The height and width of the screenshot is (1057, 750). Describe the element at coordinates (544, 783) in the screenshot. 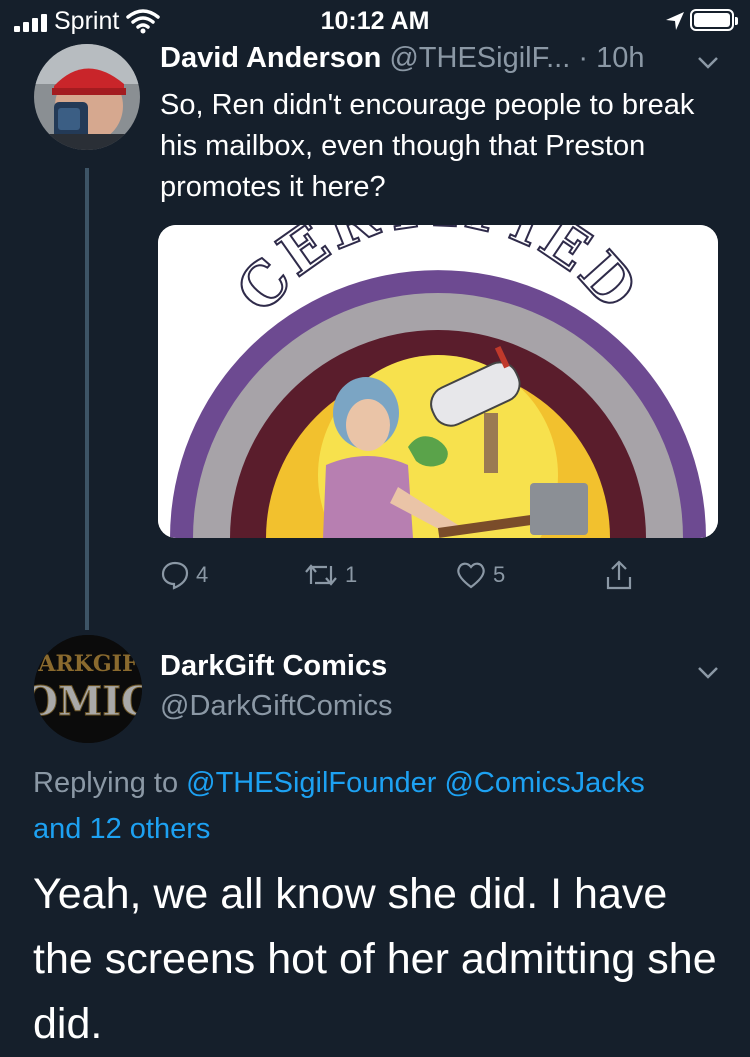

I see `mention-comicsjacks: @ComicsJacks` at that location.